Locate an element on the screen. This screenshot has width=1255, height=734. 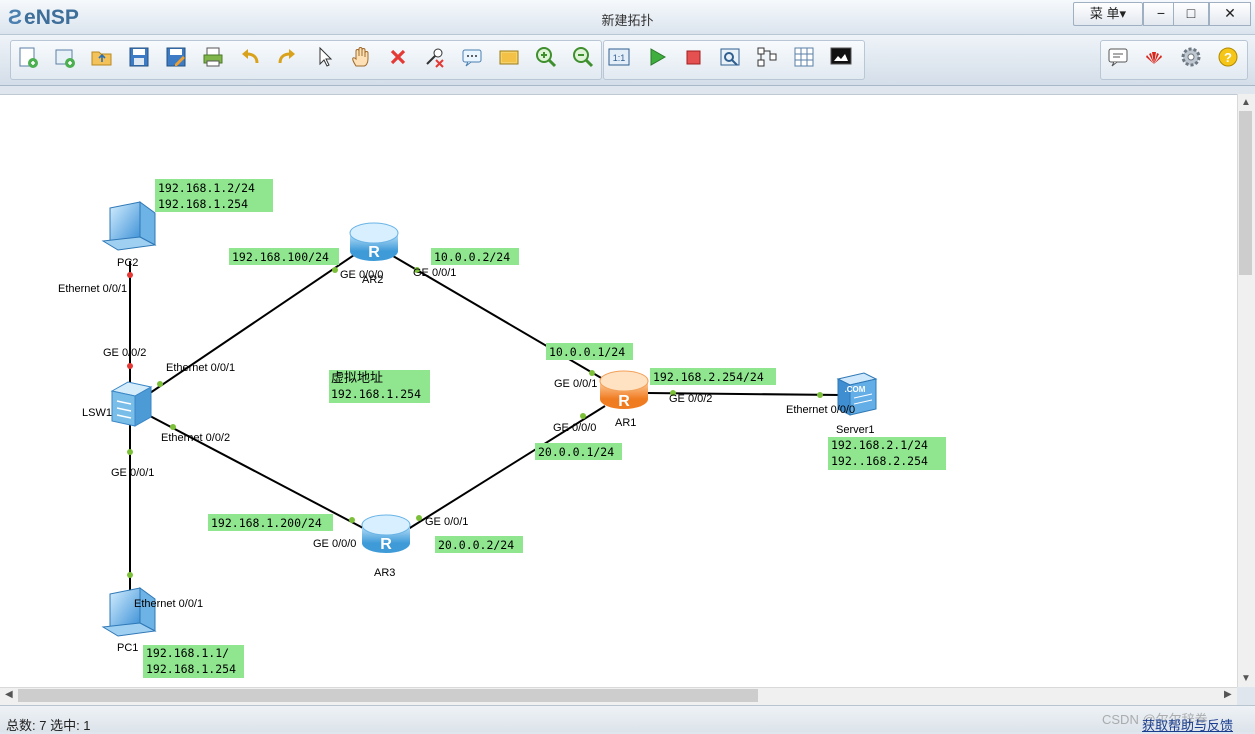
device-lsw1: LSW1 is located at coordinates (117, 404).